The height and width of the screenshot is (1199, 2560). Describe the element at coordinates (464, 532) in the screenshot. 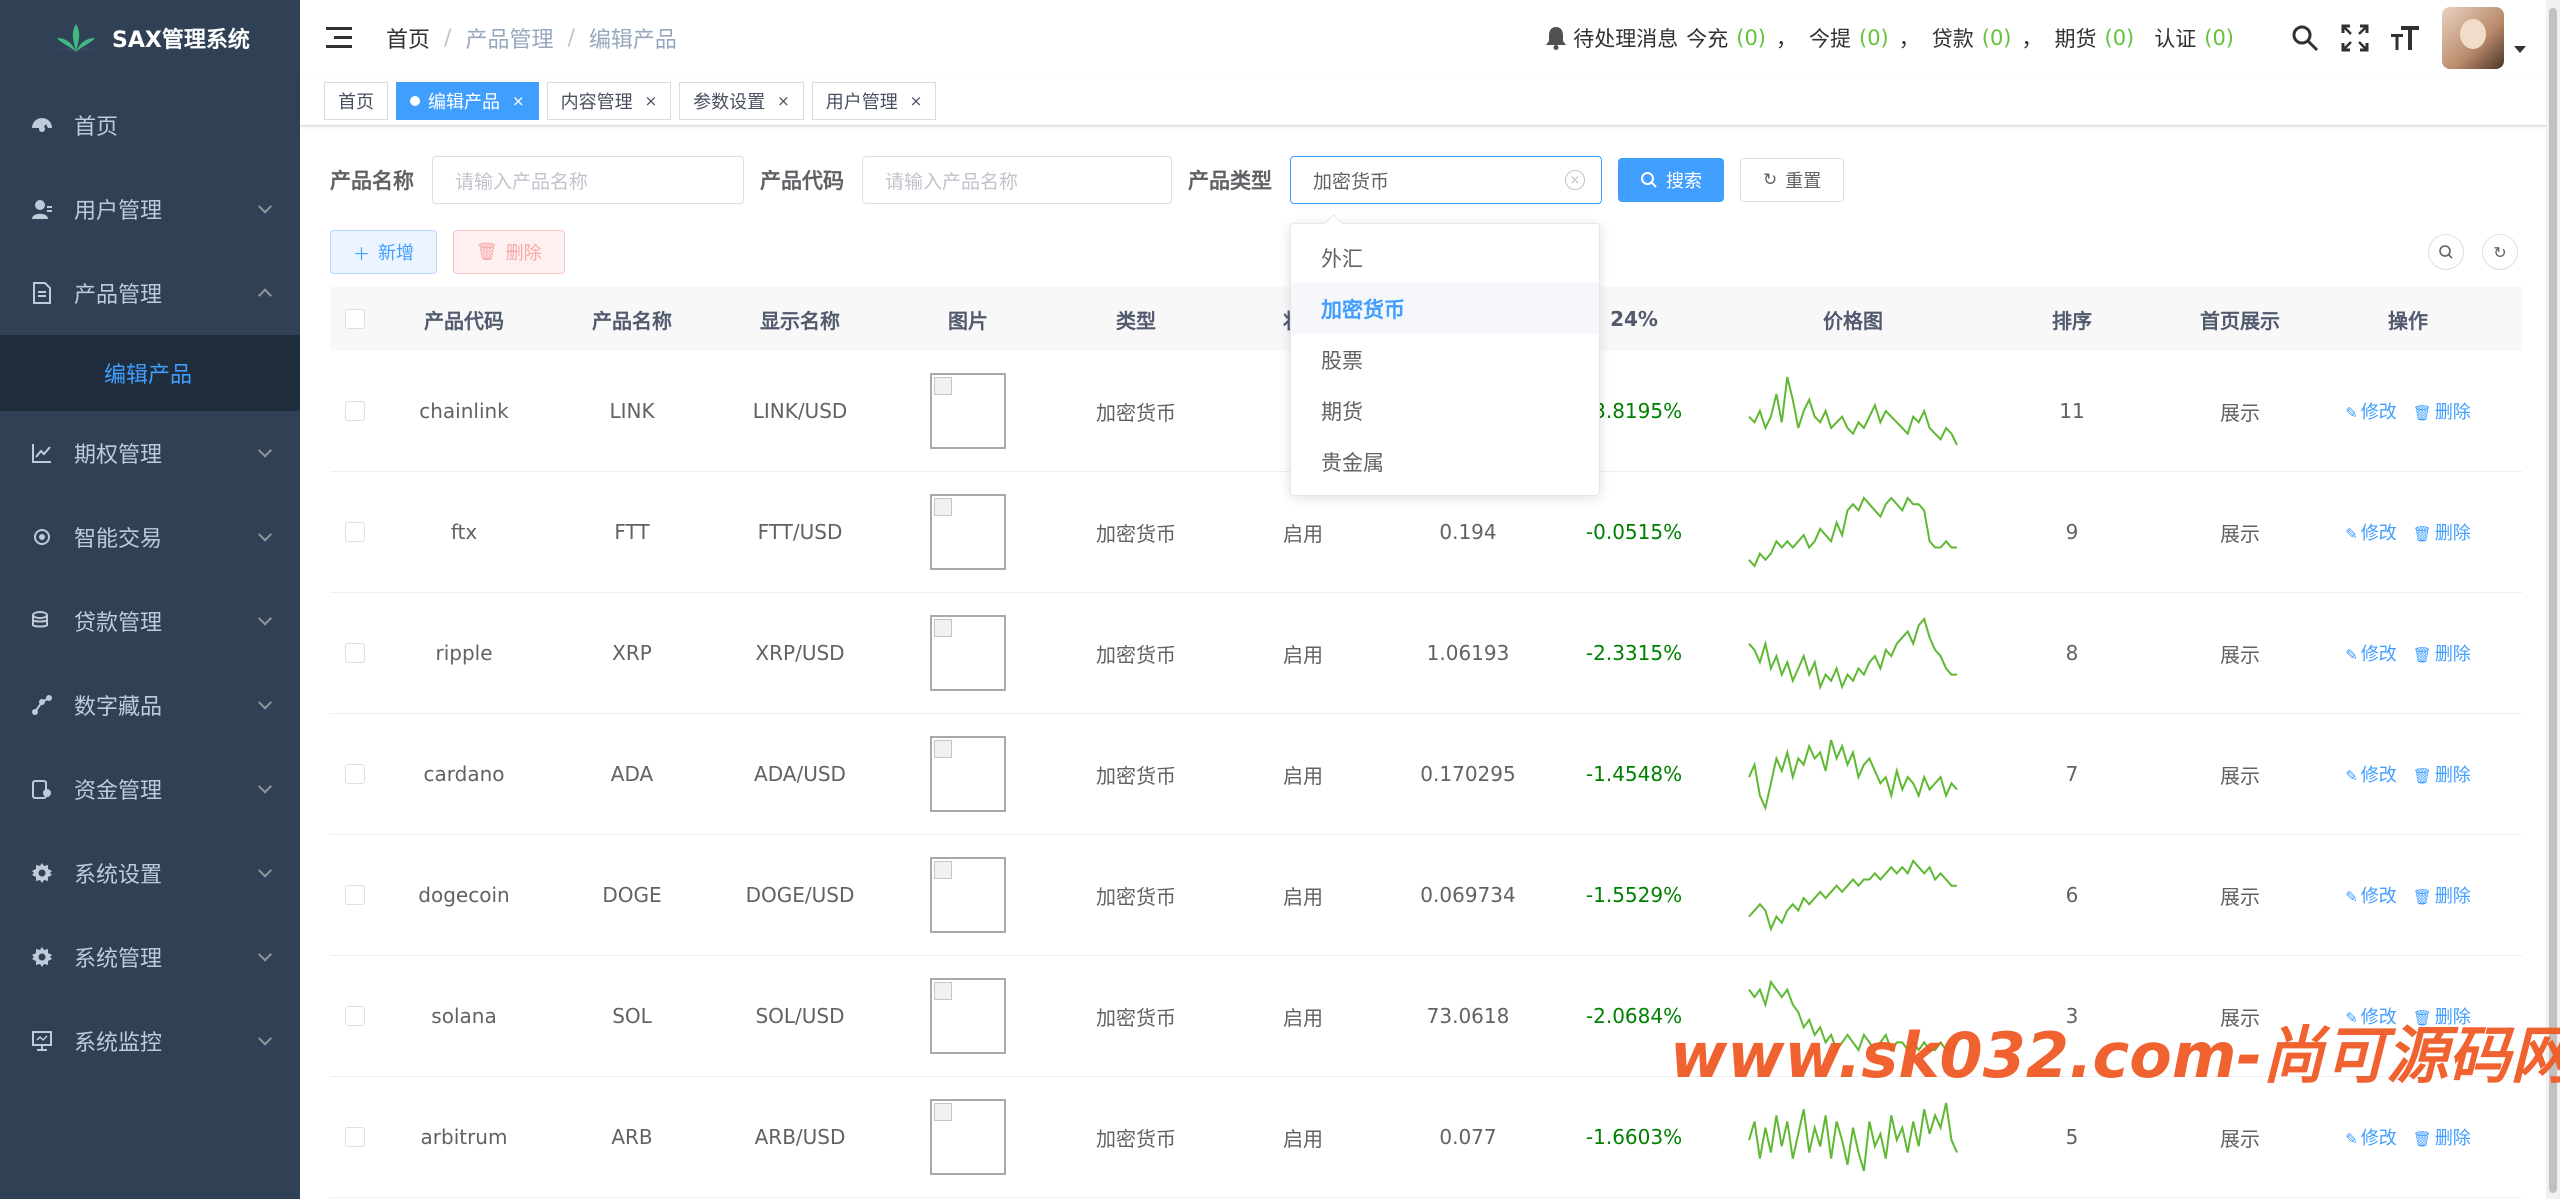

I see `table-cell: ftx` at that location.